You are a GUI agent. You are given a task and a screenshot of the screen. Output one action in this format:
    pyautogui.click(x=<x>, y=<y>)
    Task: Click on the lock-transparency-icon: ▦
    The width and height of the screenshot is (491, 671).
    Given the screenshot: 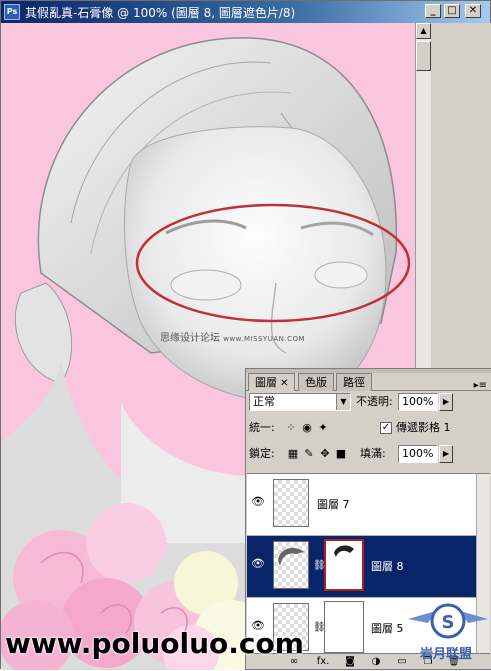 What is the action you would take?
    pyautogui.click(x=293, y=454)
    